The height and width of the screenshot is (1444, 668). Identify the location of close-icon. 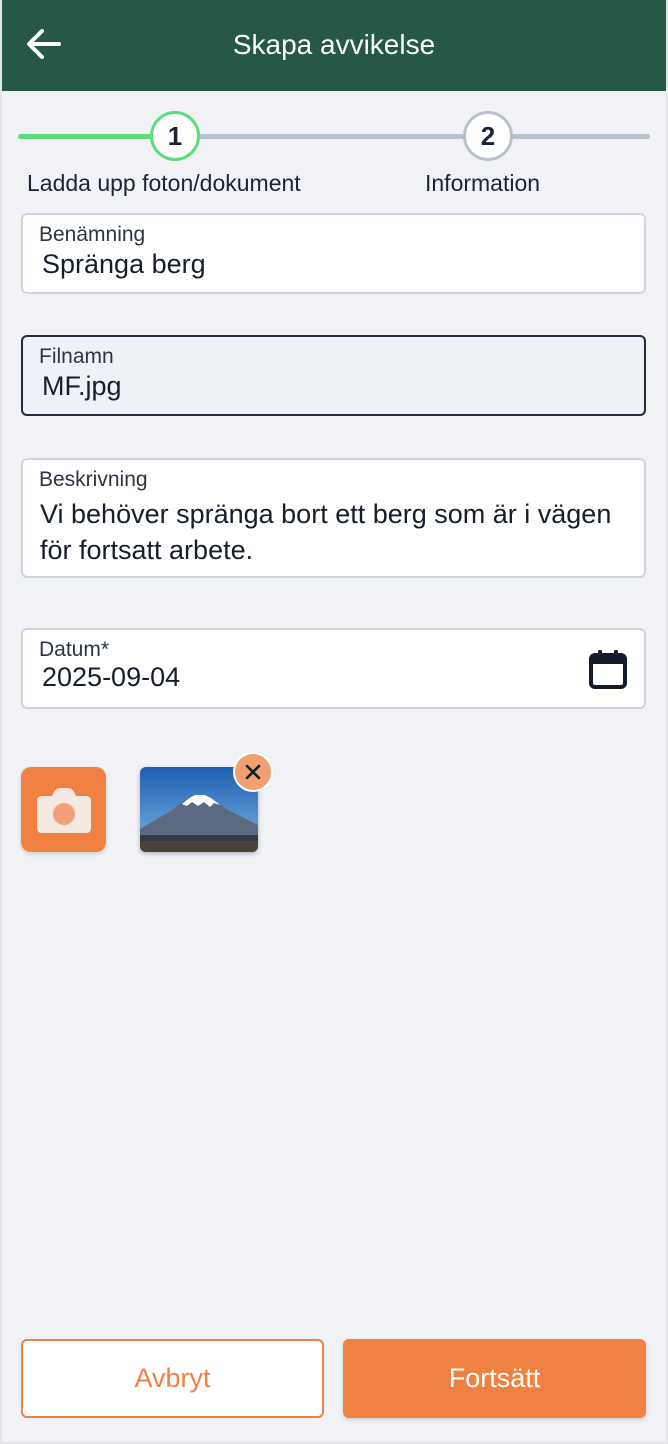
(253, 772).